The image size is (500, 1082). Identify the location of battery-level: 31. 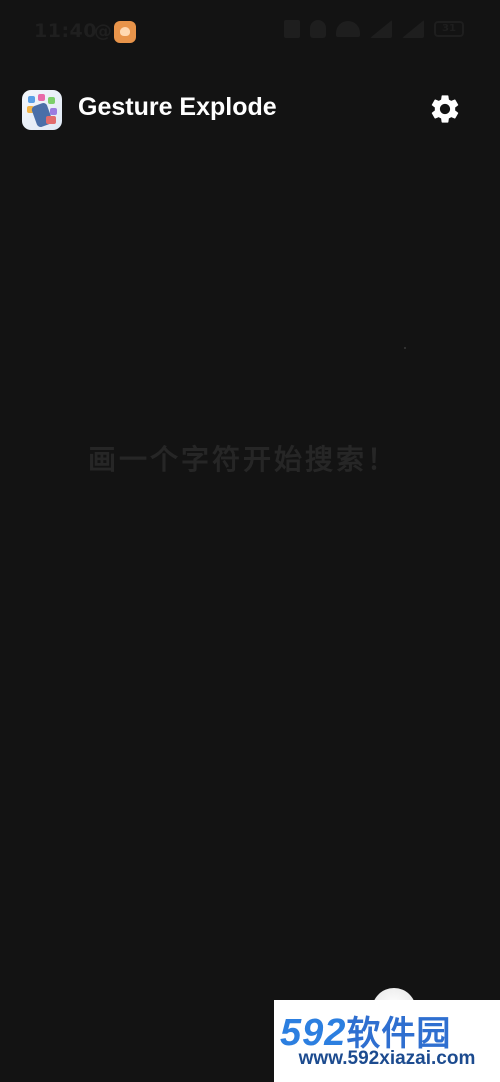
(449, 28).